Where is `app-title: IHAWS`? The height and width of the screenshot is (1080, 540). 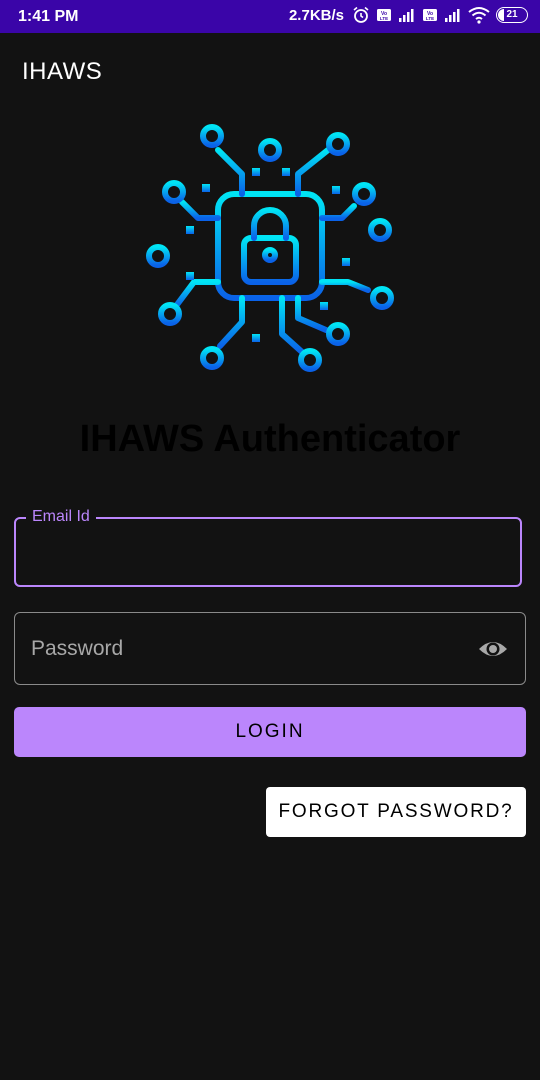 app-title: IHAWS is located at coordinates (62, 71).